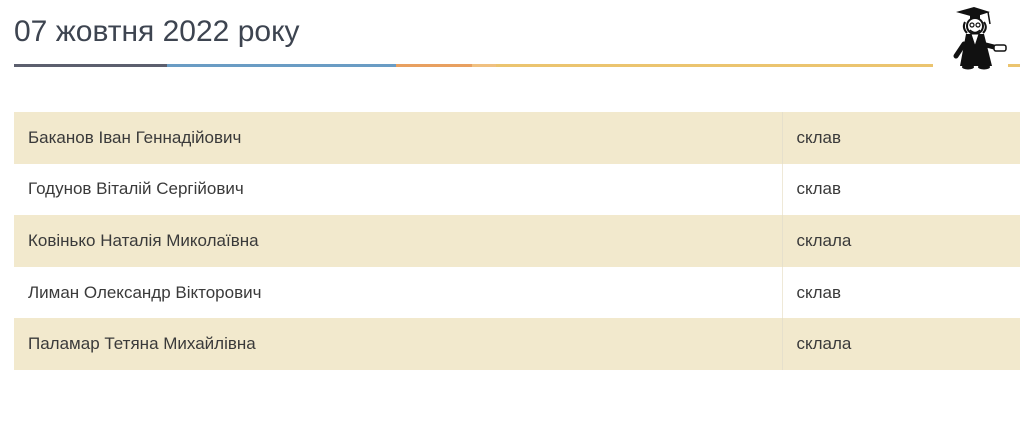  What do you see at coordinates (398, 292) in the screenshot?
I see `student-name: Лиман Олександр Вікторович` at bounding box center [398, 292].